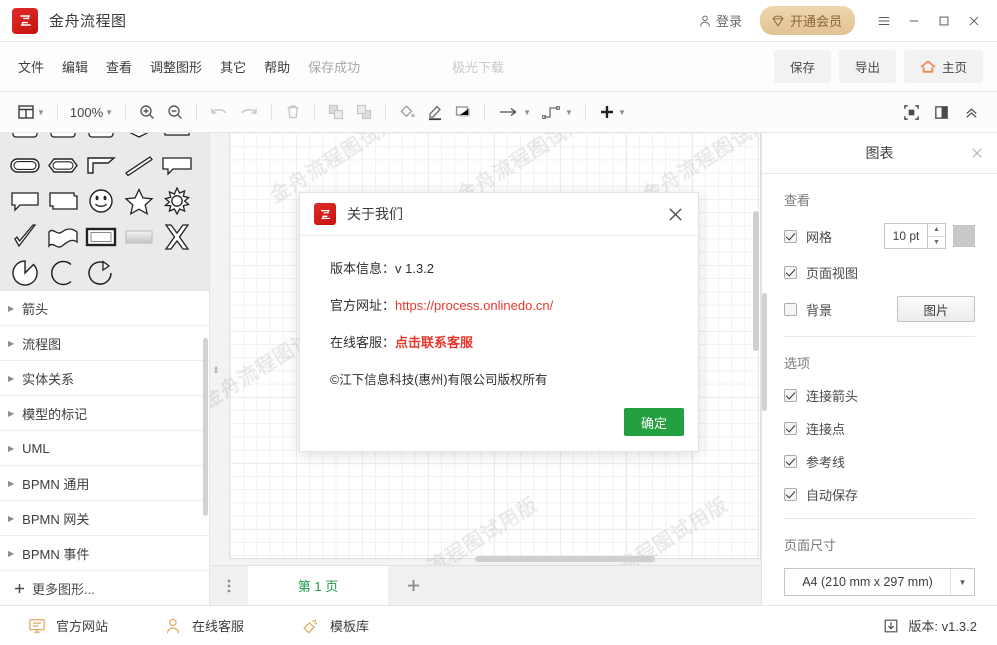 This screenshot has width=997, height=645. What do you see at coordinates (25, 201) in the screenshot?
I see `speech-bubble-shape` at bounding box center [25, 201].